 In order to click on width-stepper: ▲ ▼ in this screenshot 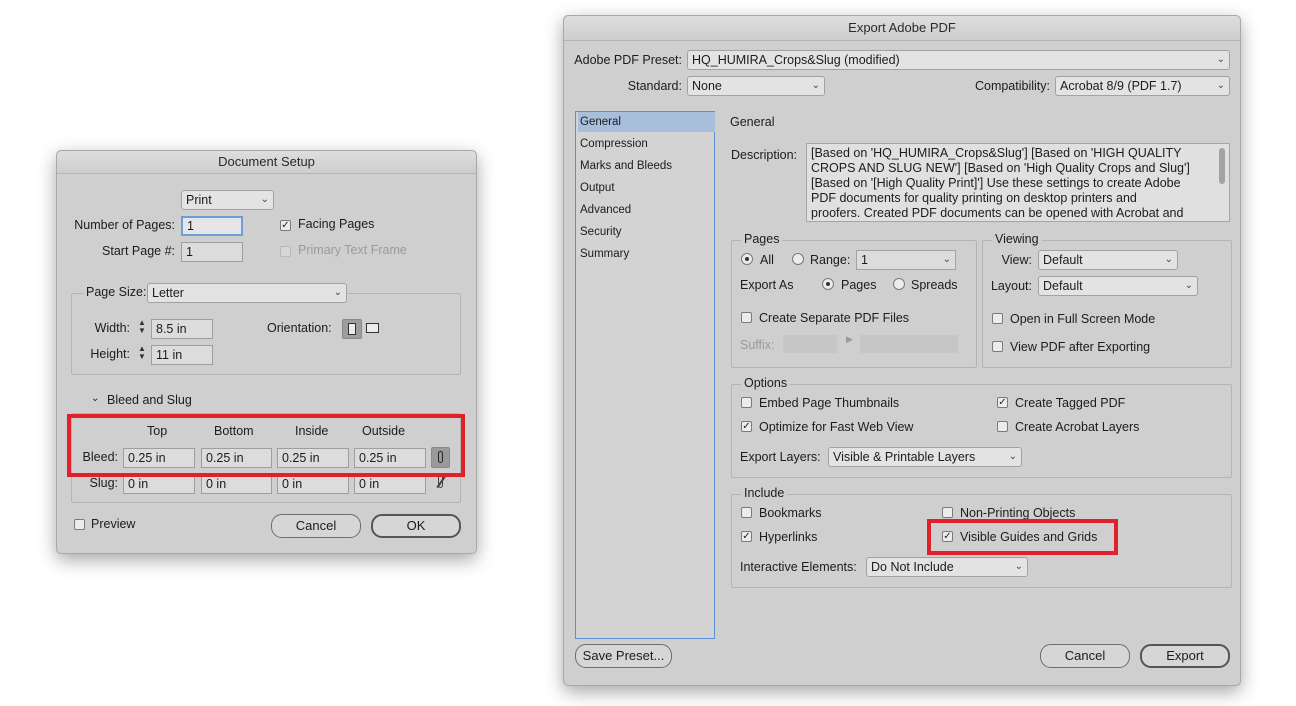, I will do `click(142, 328)`.